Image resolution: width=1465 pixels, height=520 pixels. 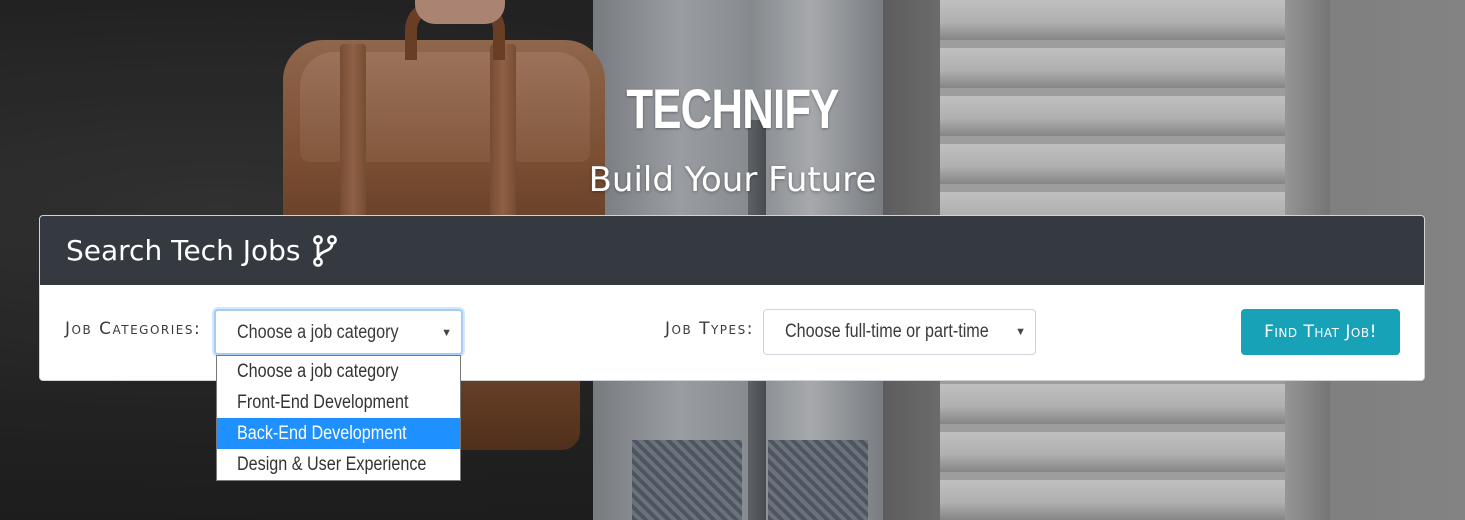 What do you see at coordinates (133, 329) in the screenshot?
I see `job-categories-label: Job Categories:` at bounding box center [133, 329].